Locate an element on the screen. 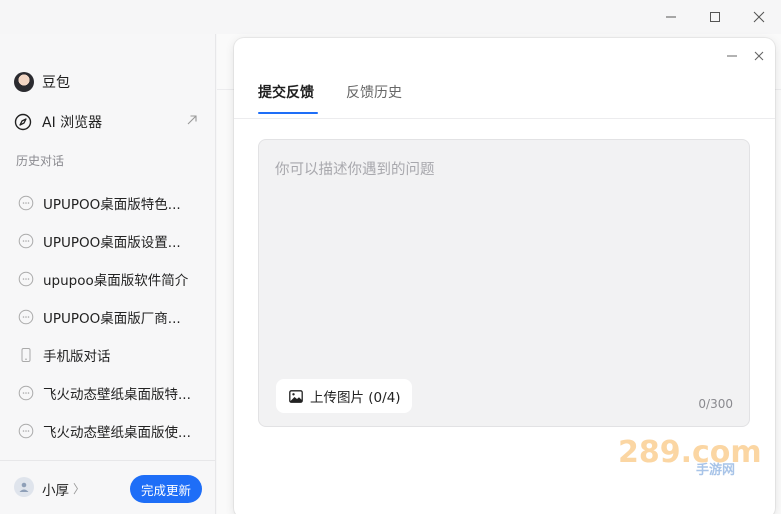 The image size is (781, 514). close-window-button is located at coordinates (759, 17).